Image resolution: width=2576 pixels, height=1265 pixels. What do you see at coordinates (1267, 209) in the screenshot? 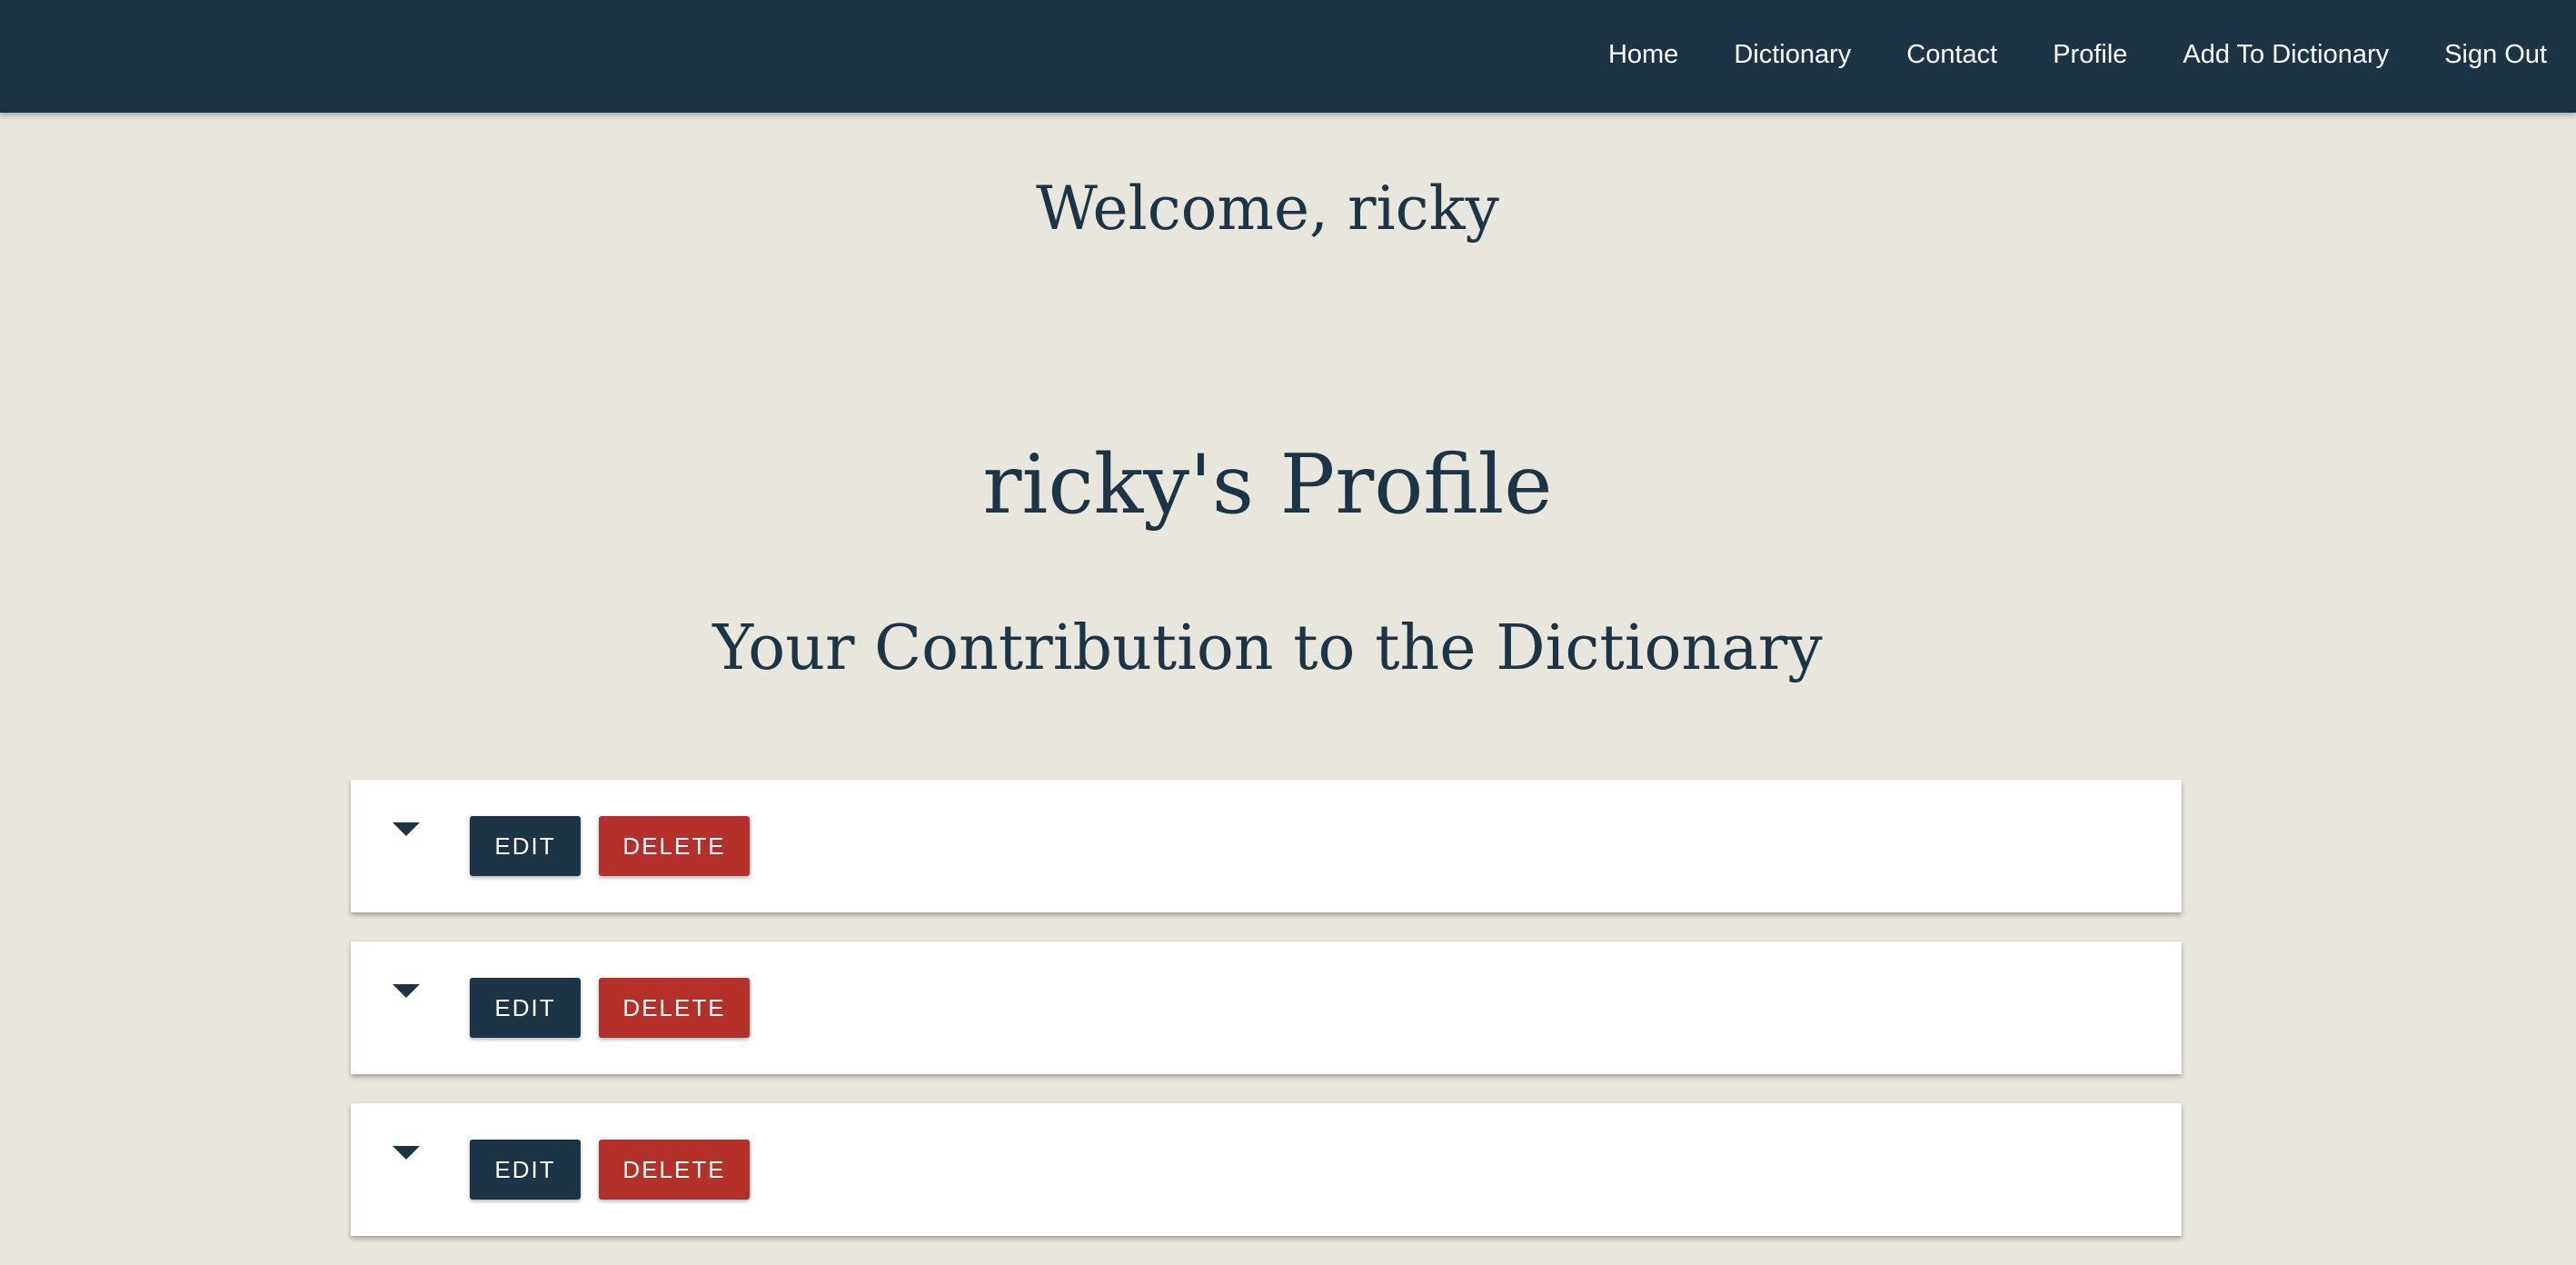
I see `welcome-heading: Welcome, ricky` at bounding box center [1267, 209].